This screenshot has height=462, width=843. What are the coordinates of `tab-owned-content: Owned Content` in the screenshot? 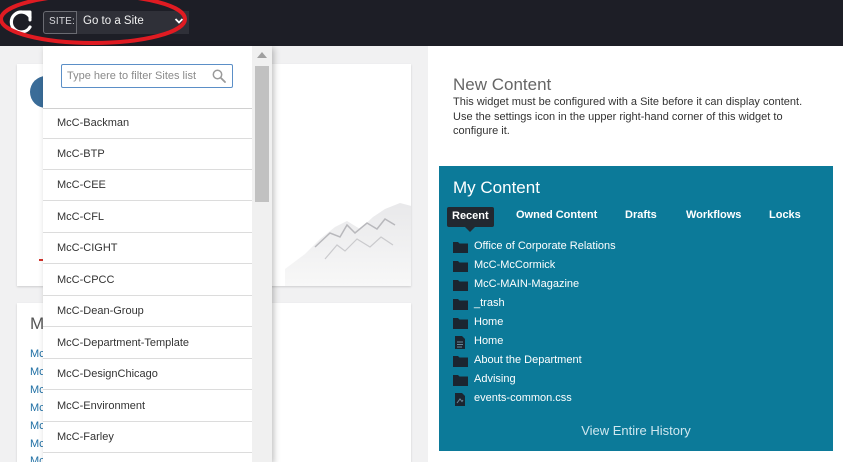 It's located at (556, 215).